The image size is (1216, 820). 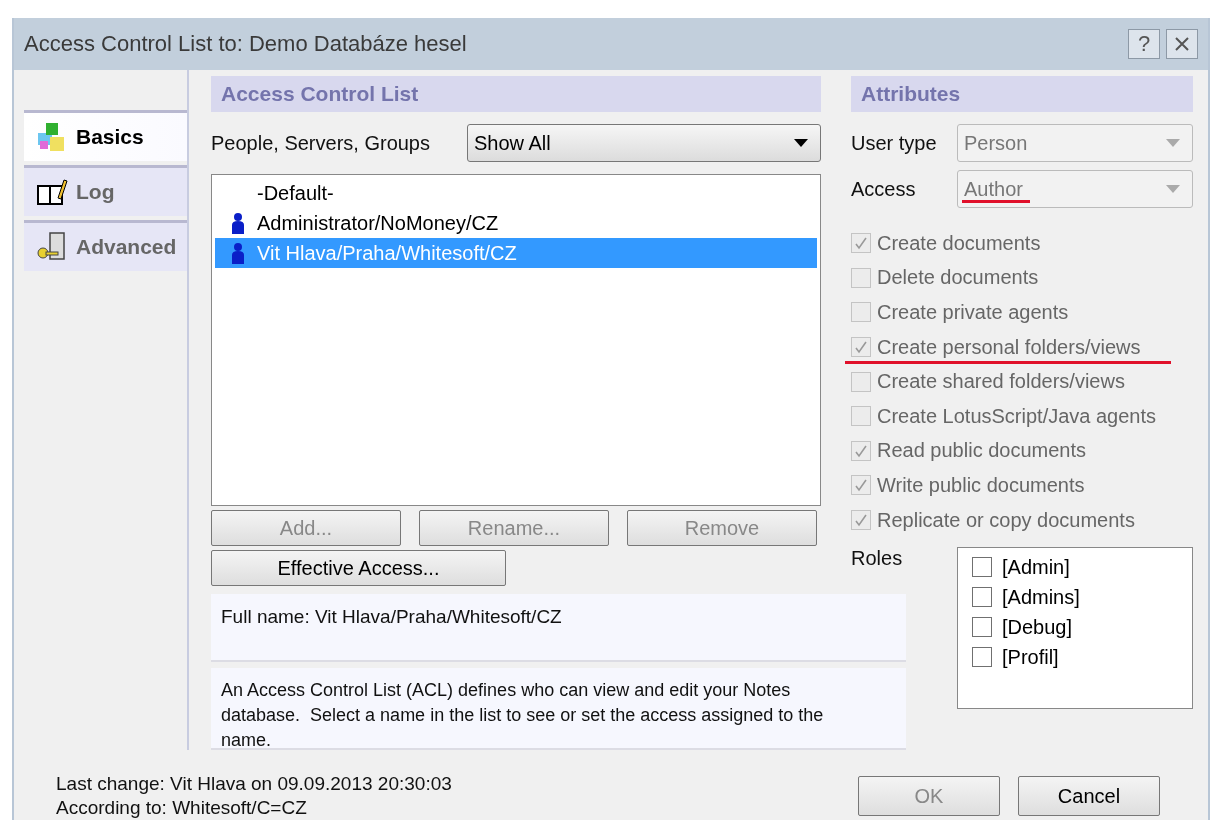 I want to click on help-button: ?, so click(x=1144, y=44).